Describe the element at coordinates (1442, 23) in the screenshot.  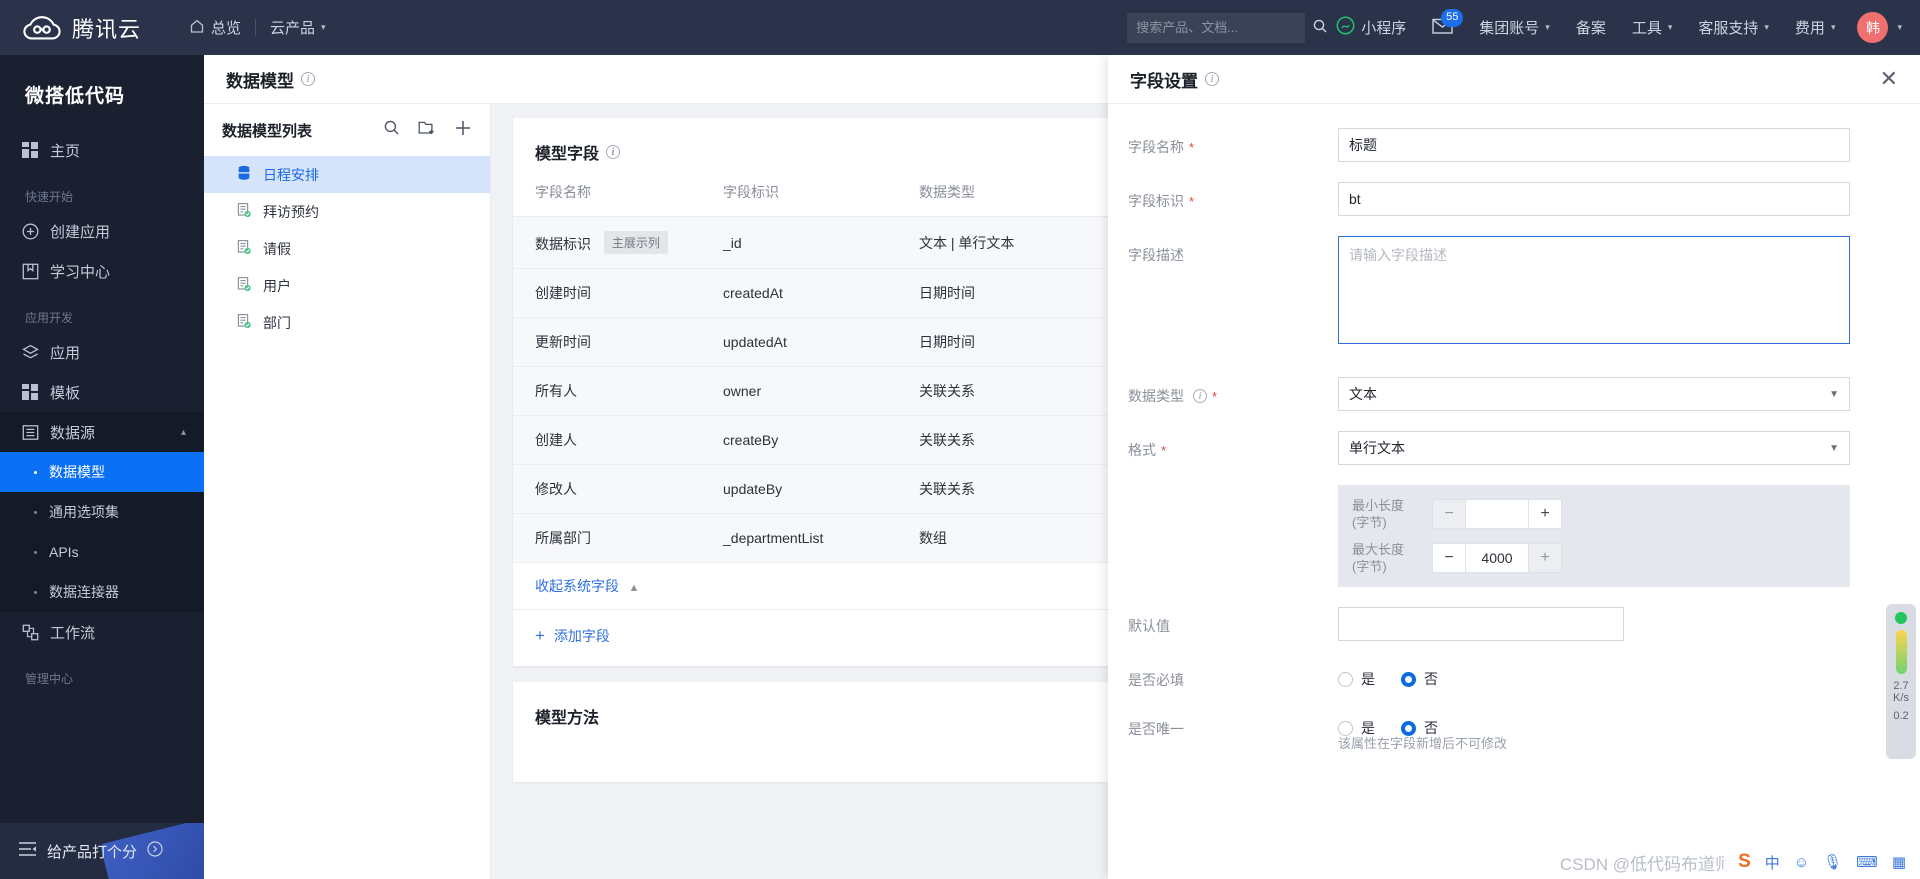
I see `messages-entry: 55` at that location.